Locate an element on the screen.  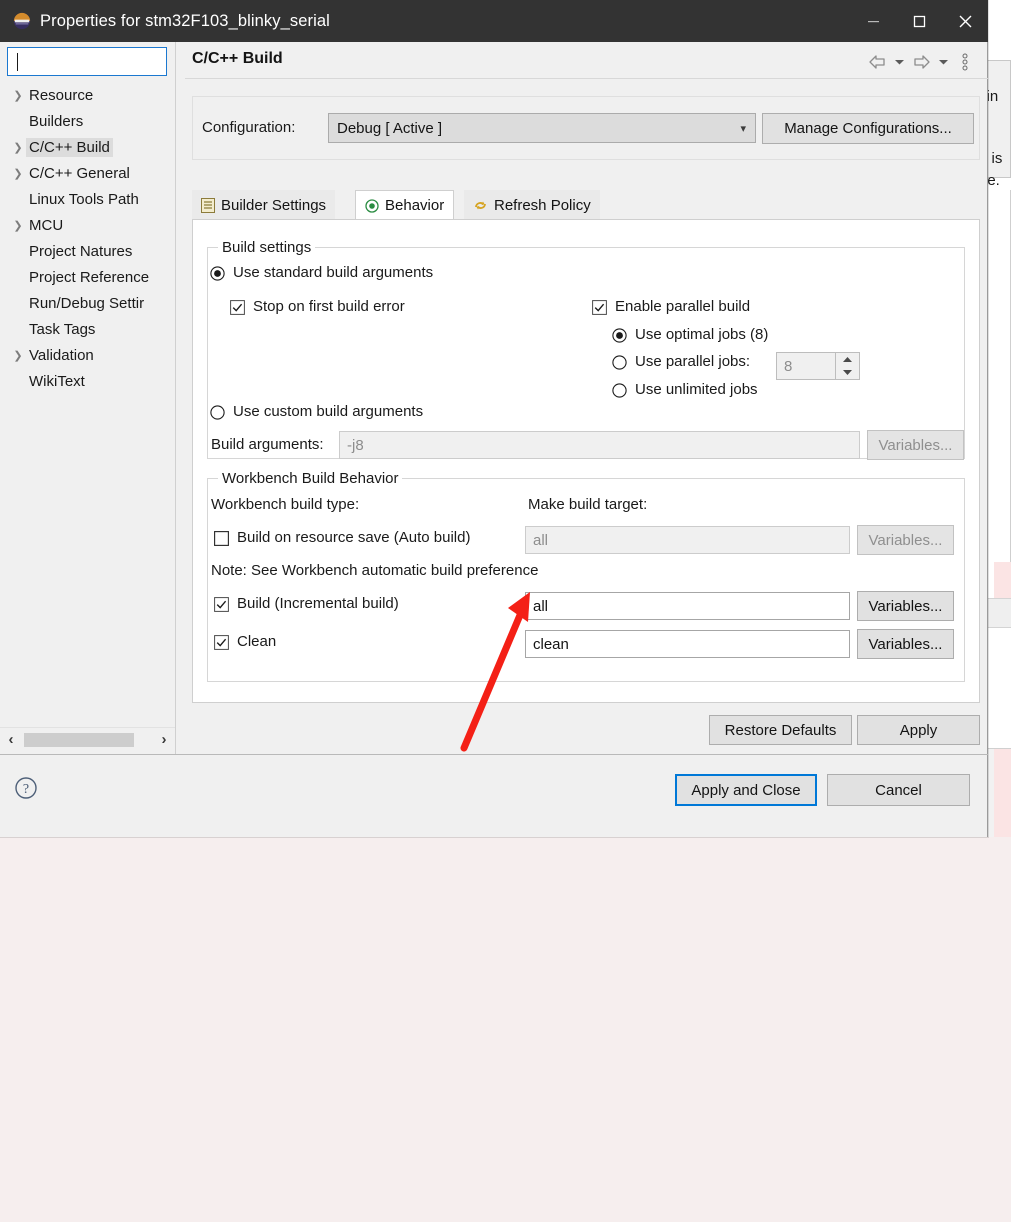
tab-label: Behavior is located at coordinates (415, 205).